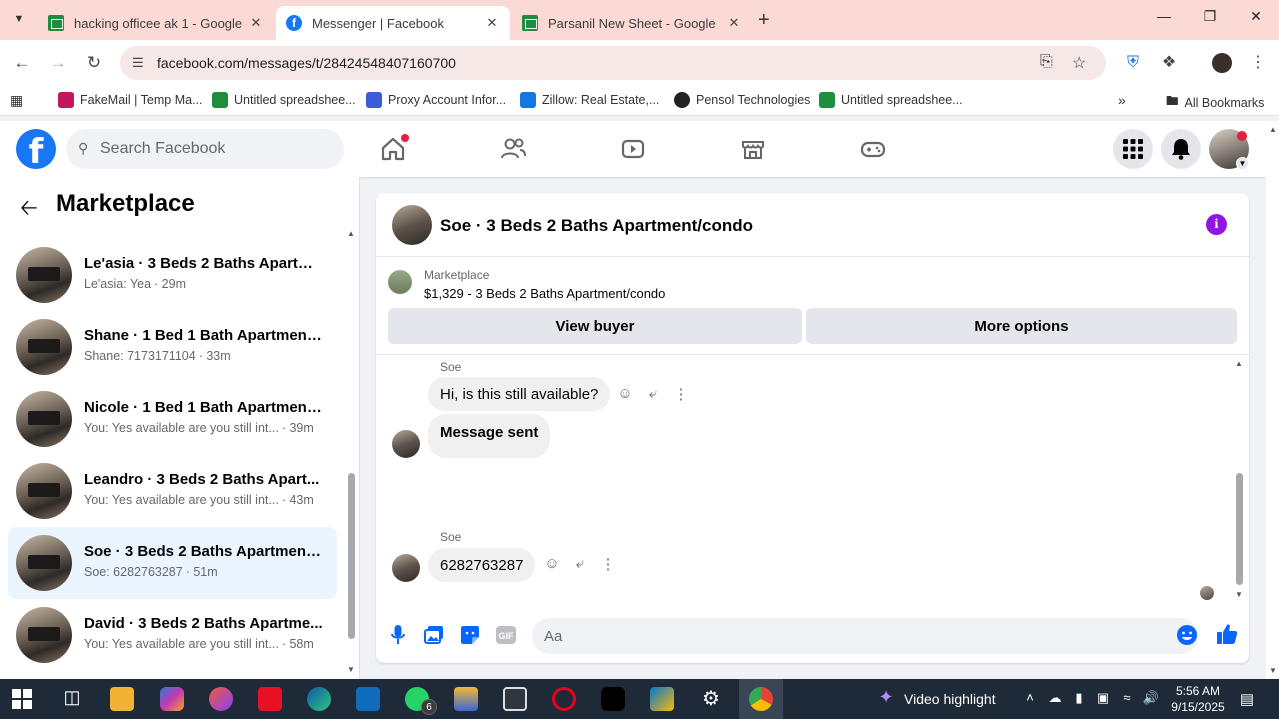  What do you see at coordinates (1222, 63) in the screenshot?
I see `profile-avatar` at bounding box center [1222, 63].